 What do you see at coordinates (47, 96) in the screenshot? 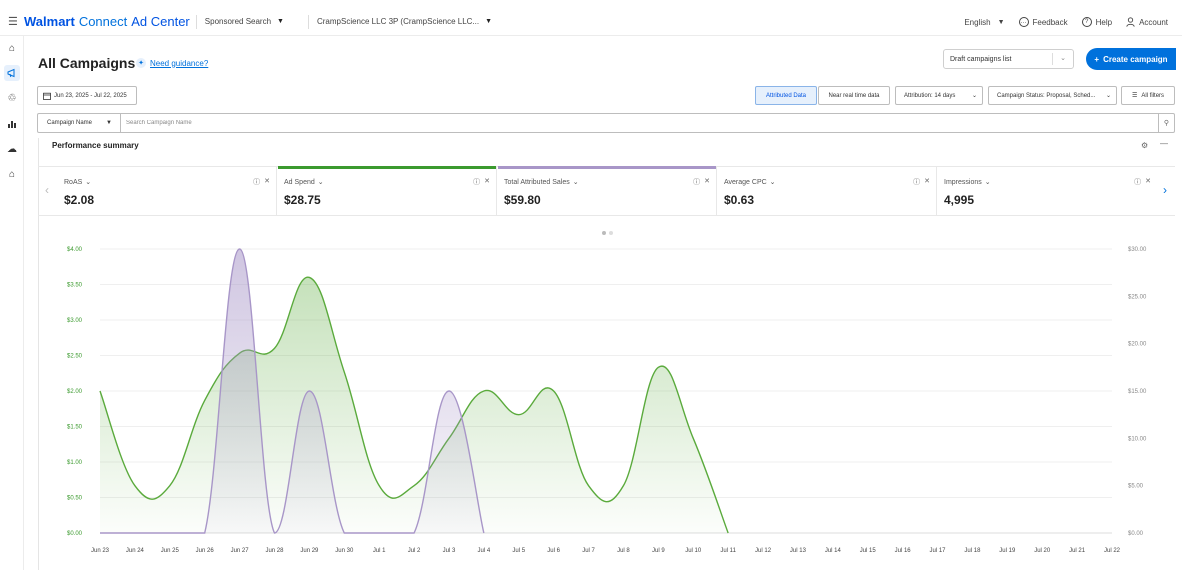
I see `calendar-icon` at bounding box center [47, 96].